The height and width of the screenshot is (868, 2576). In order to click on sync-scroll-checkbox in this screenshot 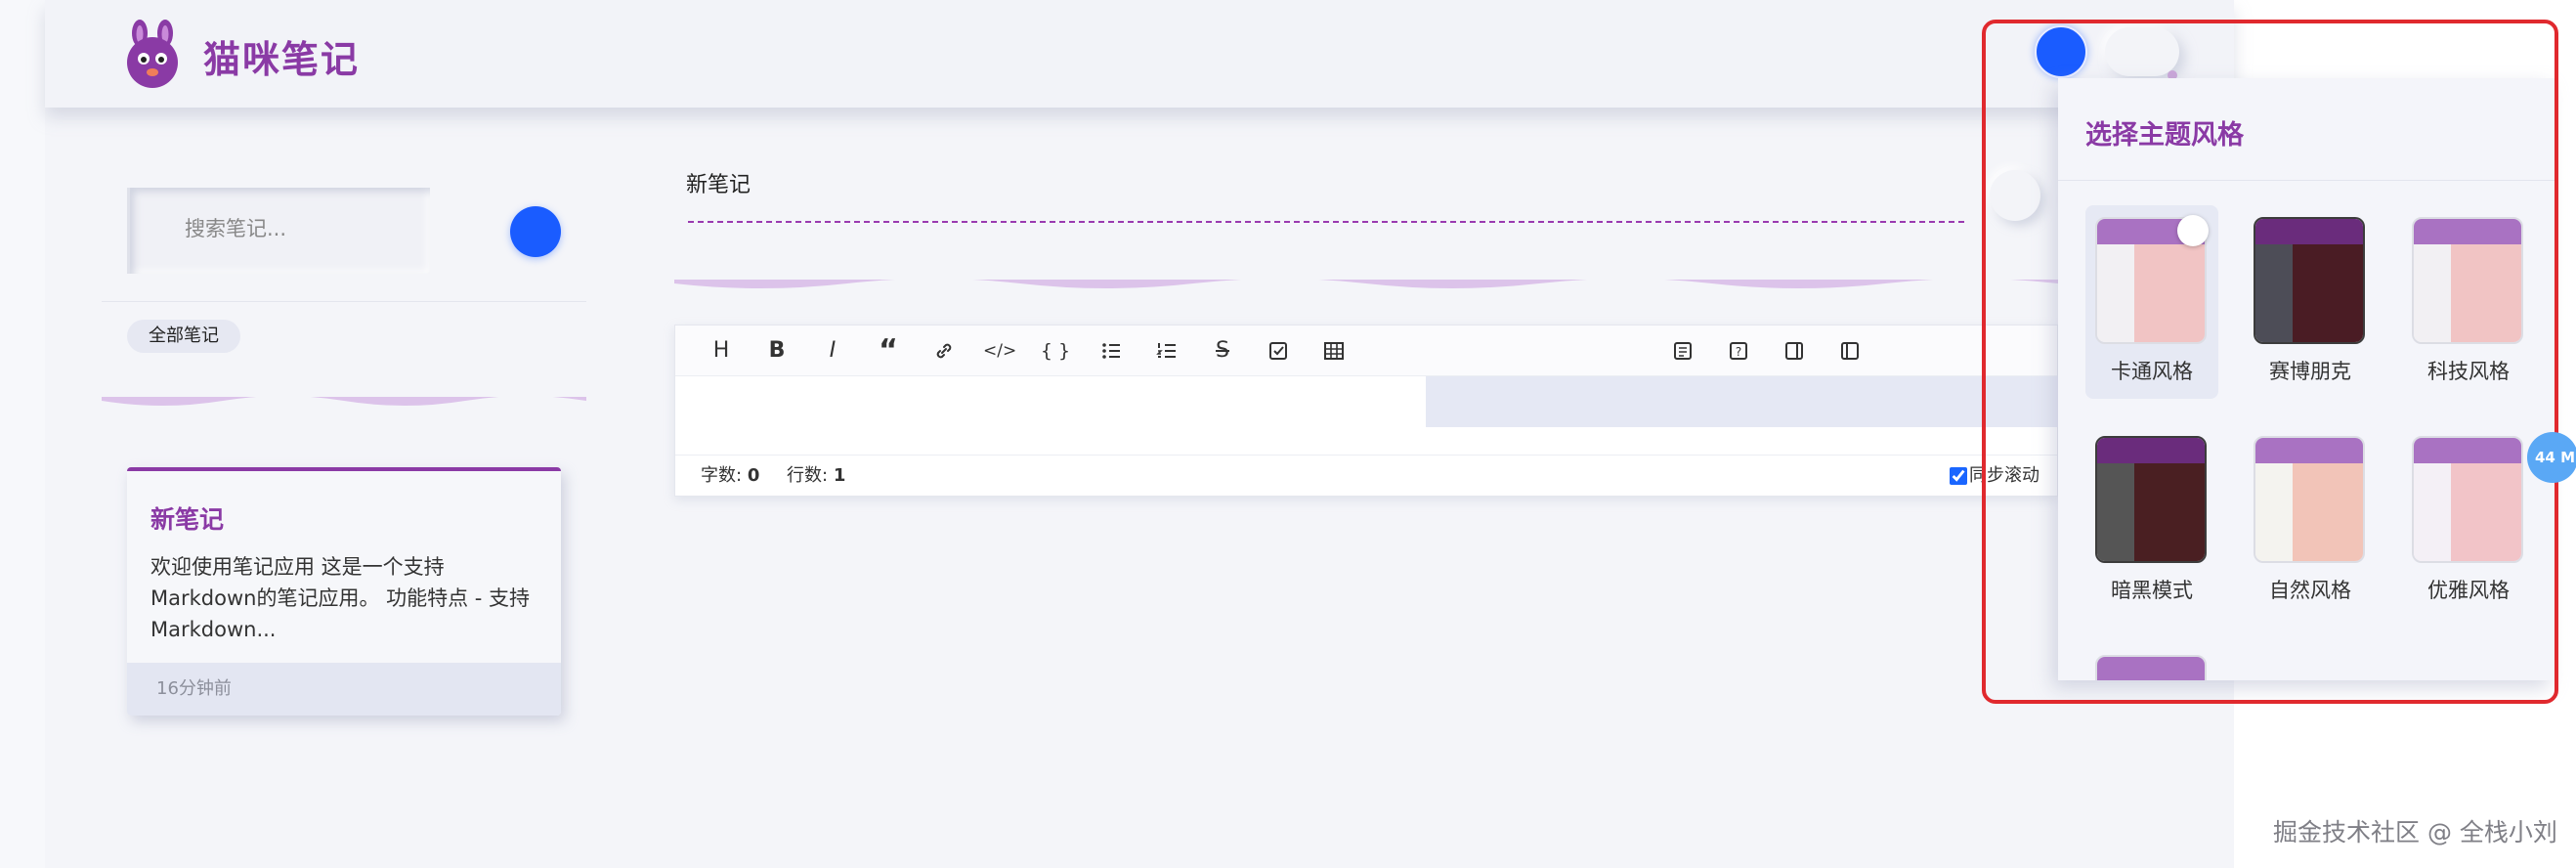, I will do `click(1959, 476)`.